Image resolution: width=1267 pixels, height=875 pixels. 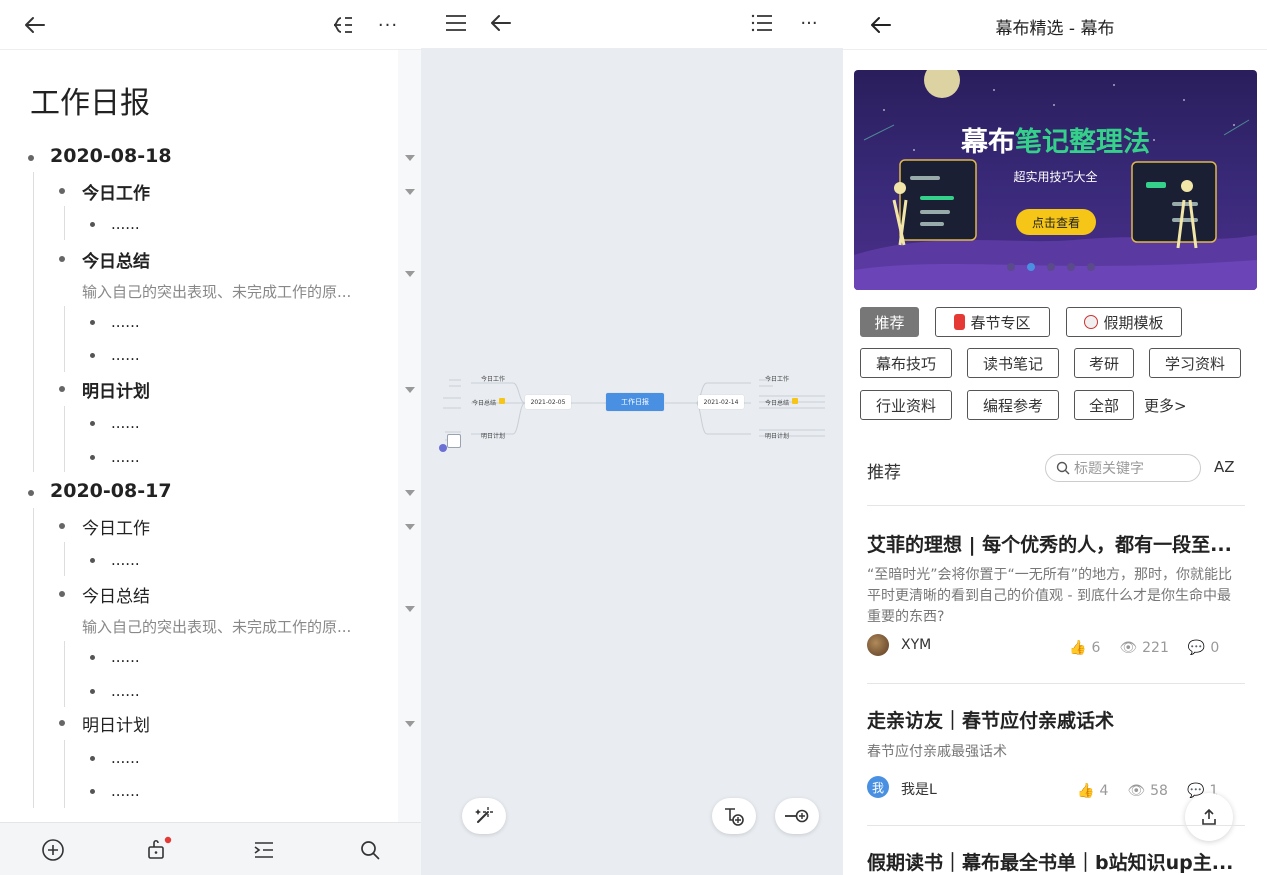 I want to click on tag-study-materials: 学习资料, so click(x=1195, y=363).